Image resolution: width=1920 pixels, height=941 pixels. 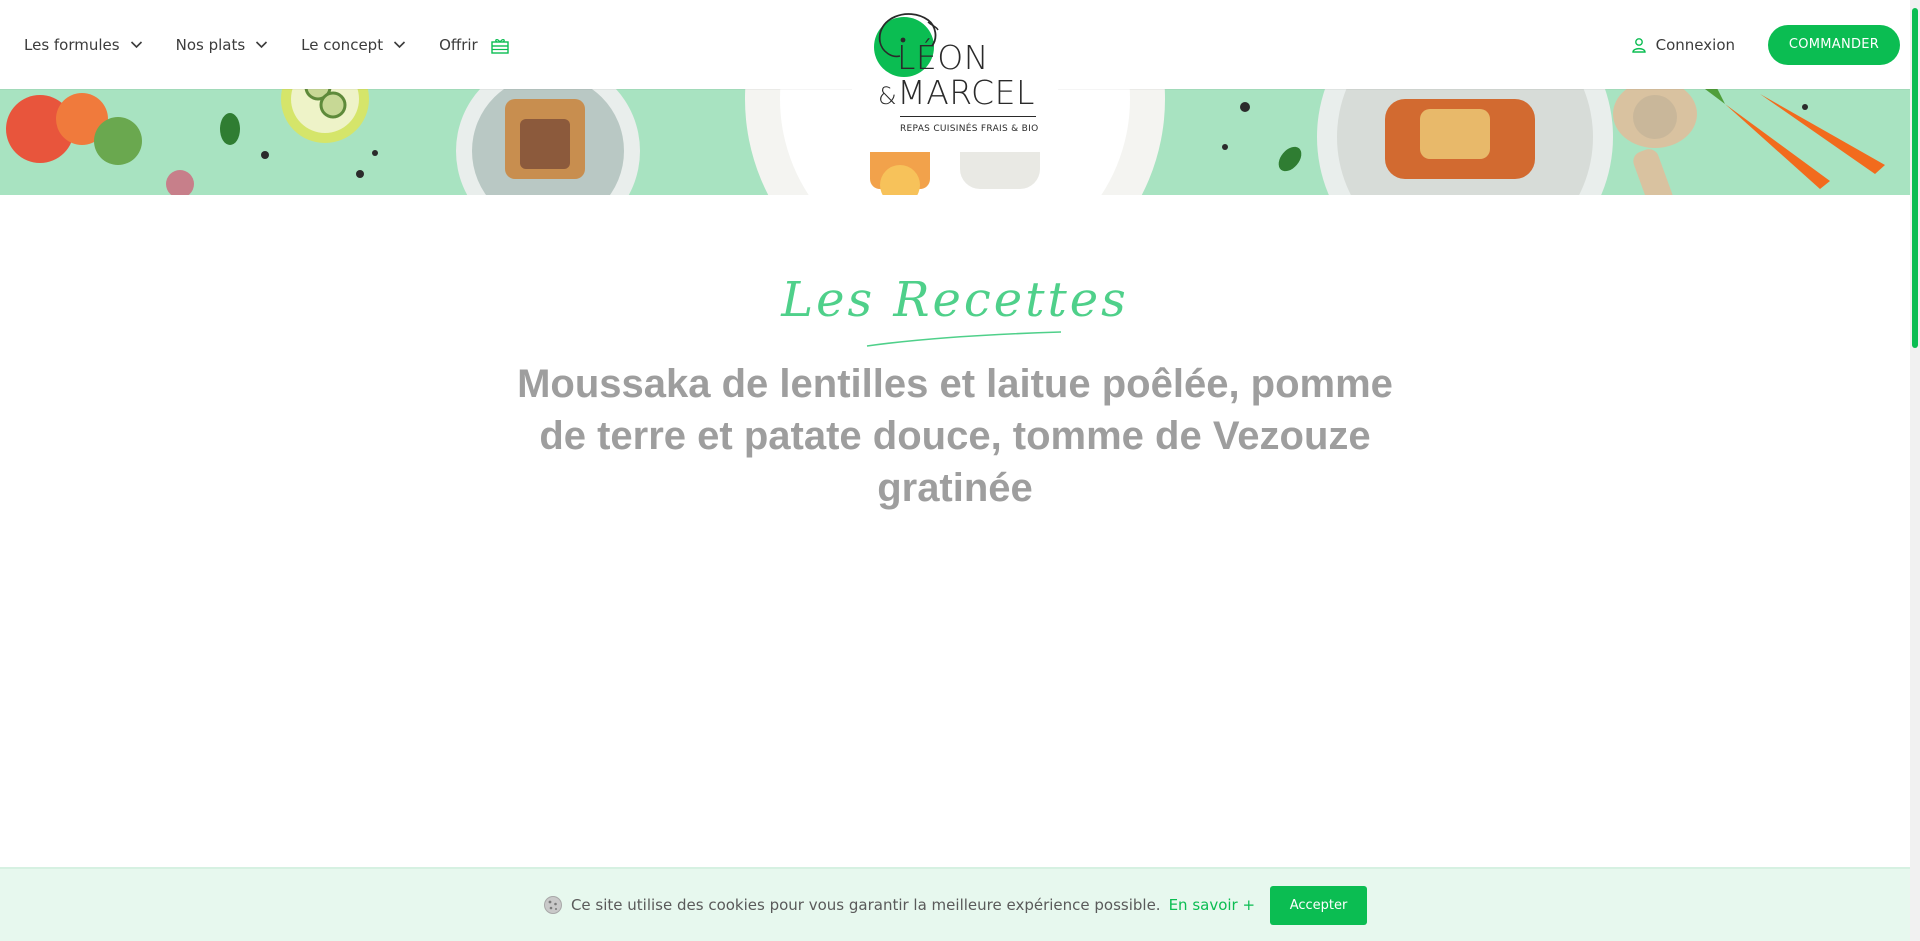 What do you see at coordinates (955, 300) in the screenshot?
I see `section-script-title: Les Recettes` at bounding box center [955, 300].